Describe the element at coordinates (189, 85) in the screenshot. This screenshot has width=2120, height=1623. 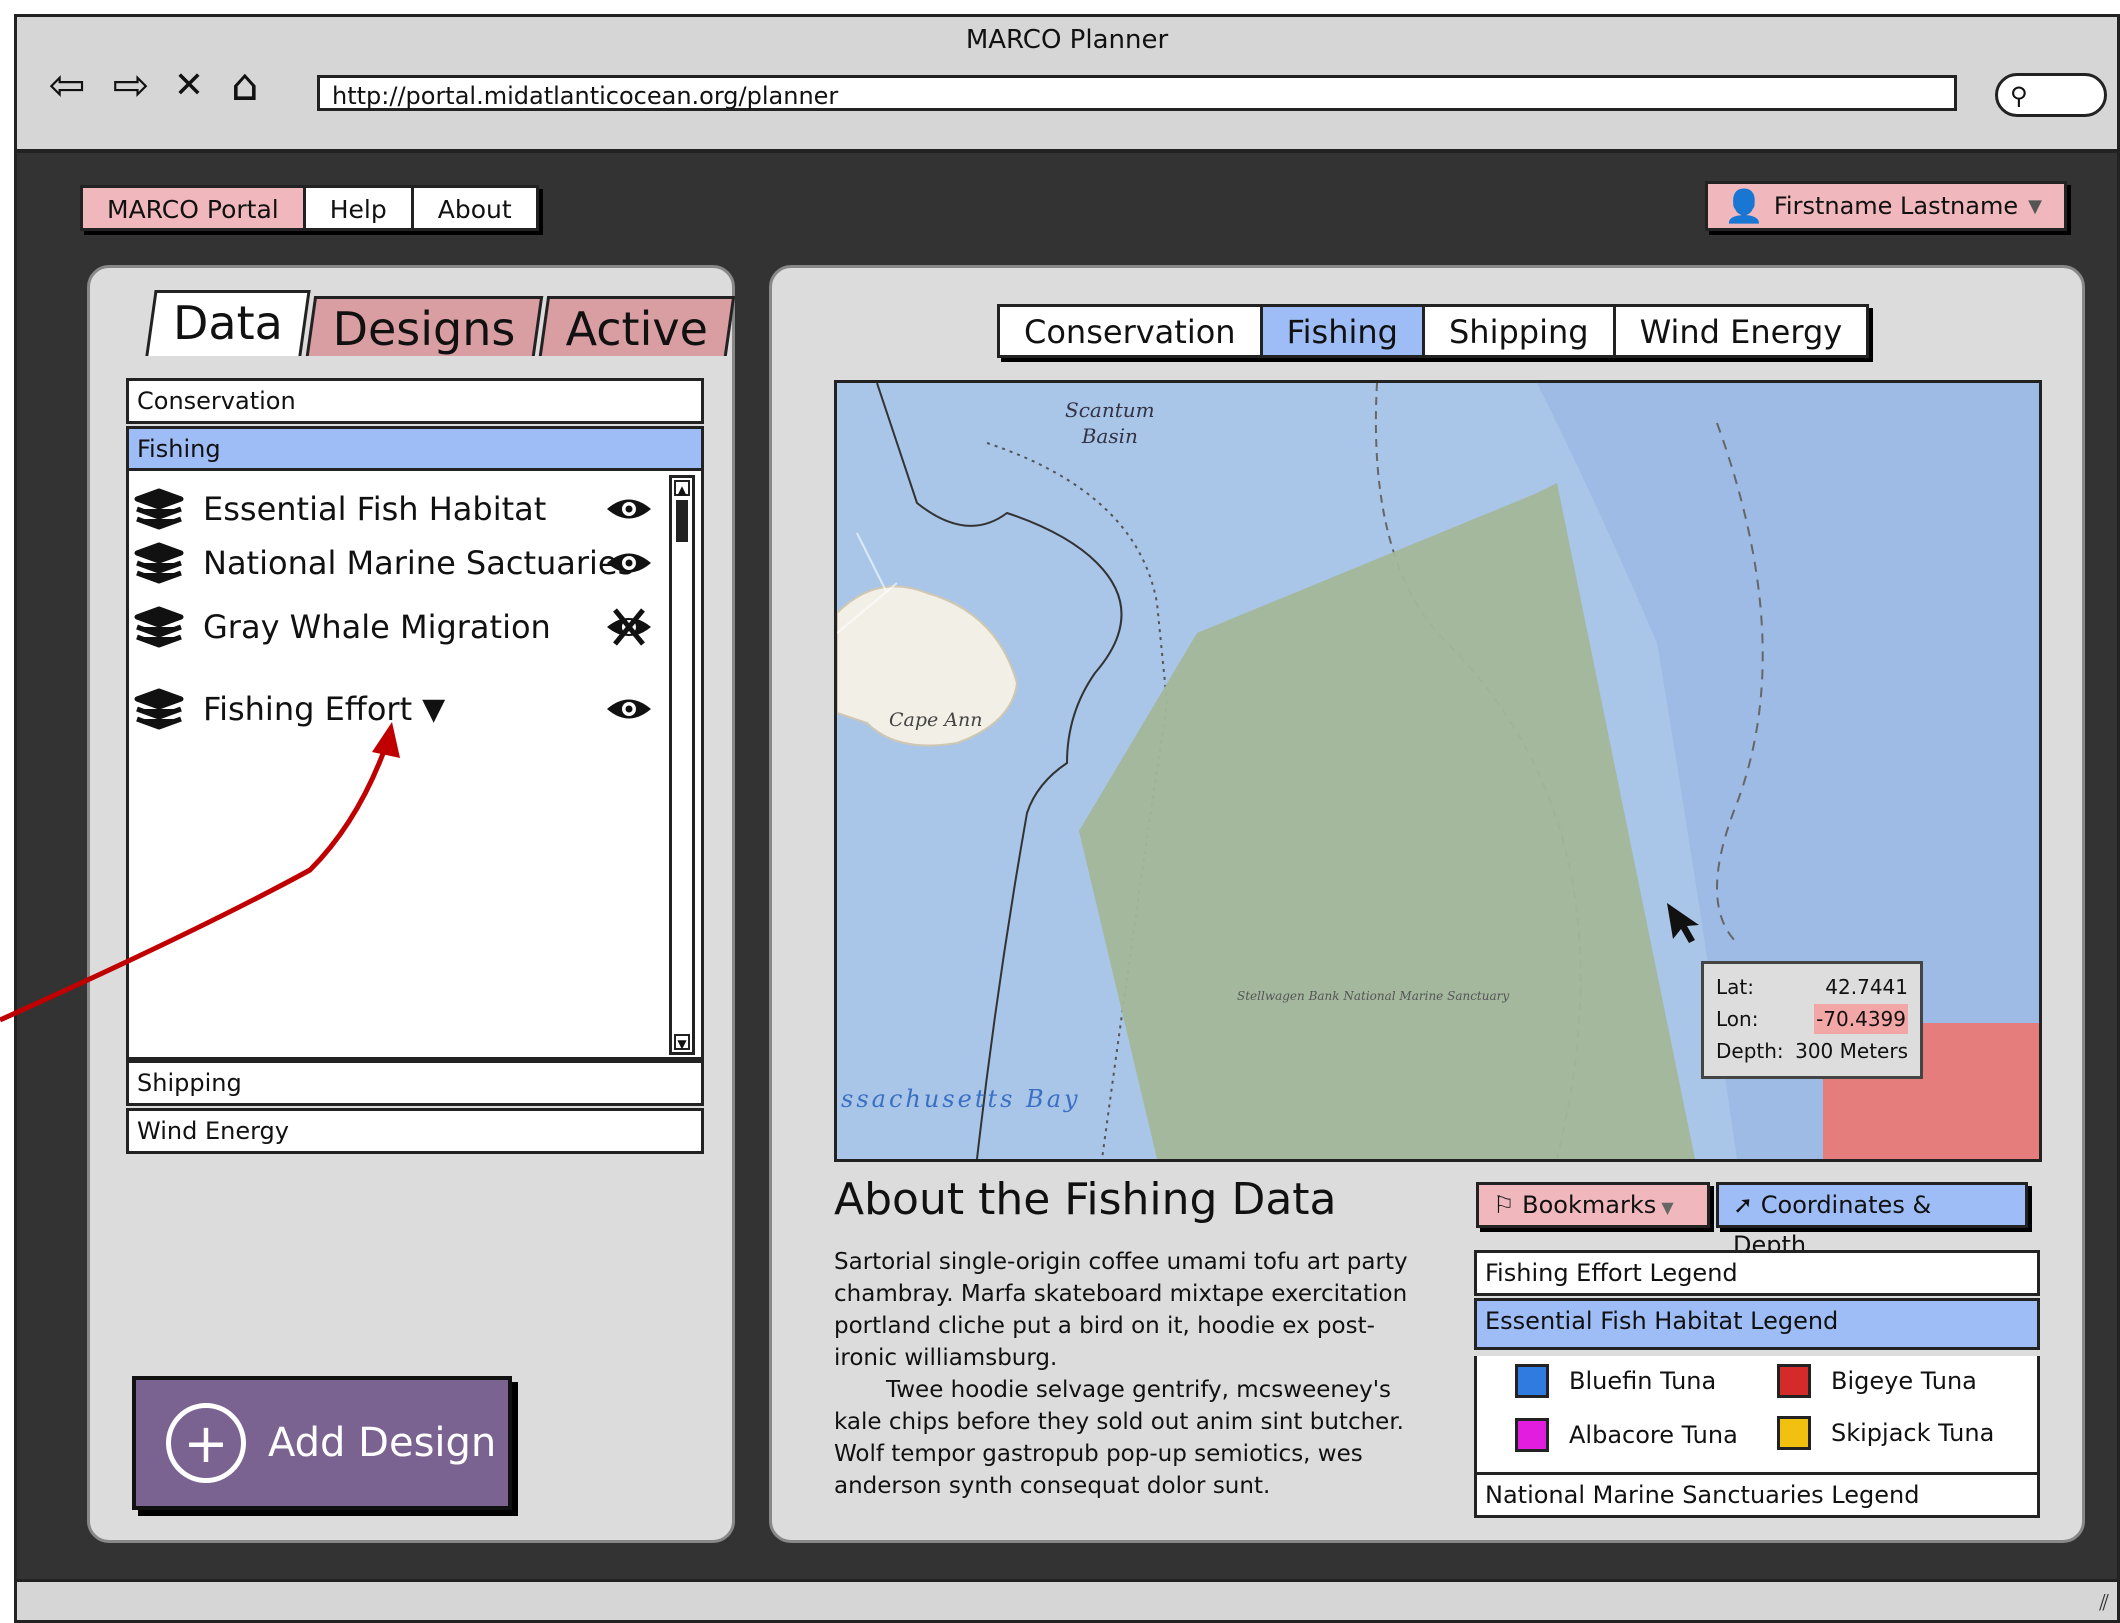
I see `stop-icon: ✕` at that location.